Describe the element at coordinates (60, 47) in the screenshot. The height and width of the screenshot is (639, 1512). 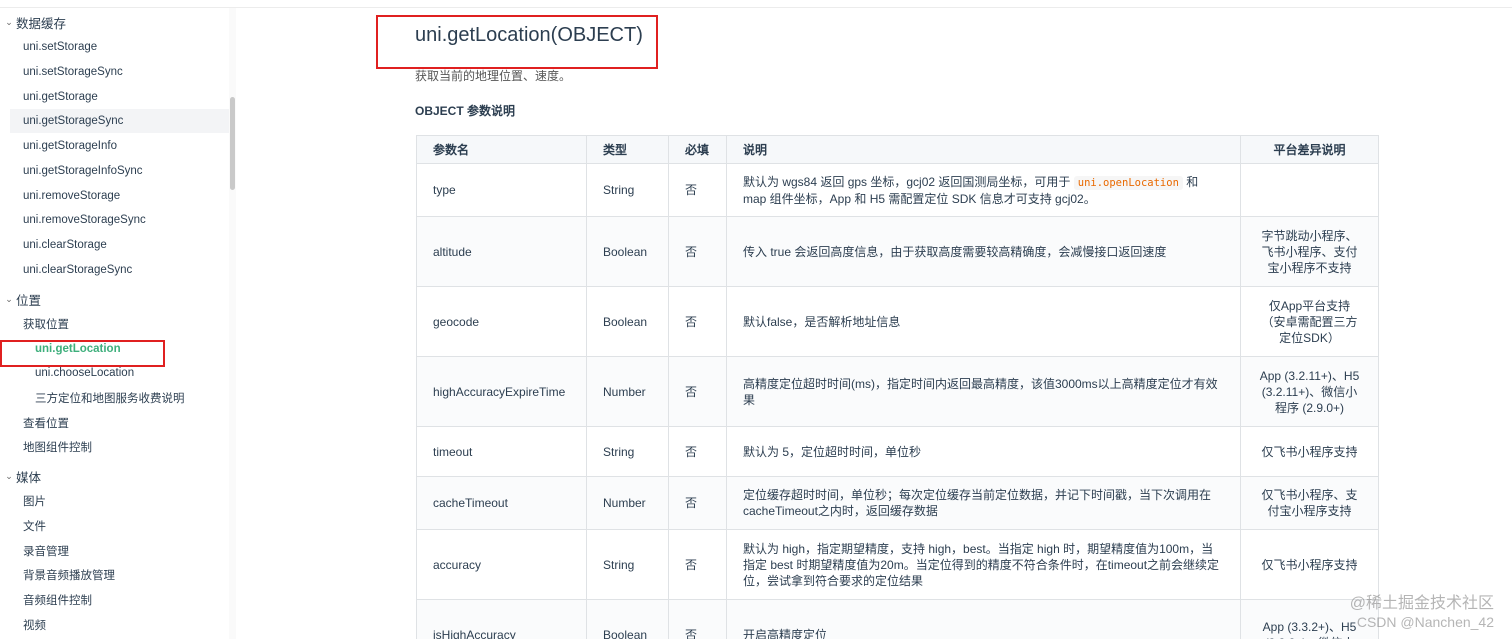
I see `sidebar-item-setstorage: uni.setStorage` at that location.